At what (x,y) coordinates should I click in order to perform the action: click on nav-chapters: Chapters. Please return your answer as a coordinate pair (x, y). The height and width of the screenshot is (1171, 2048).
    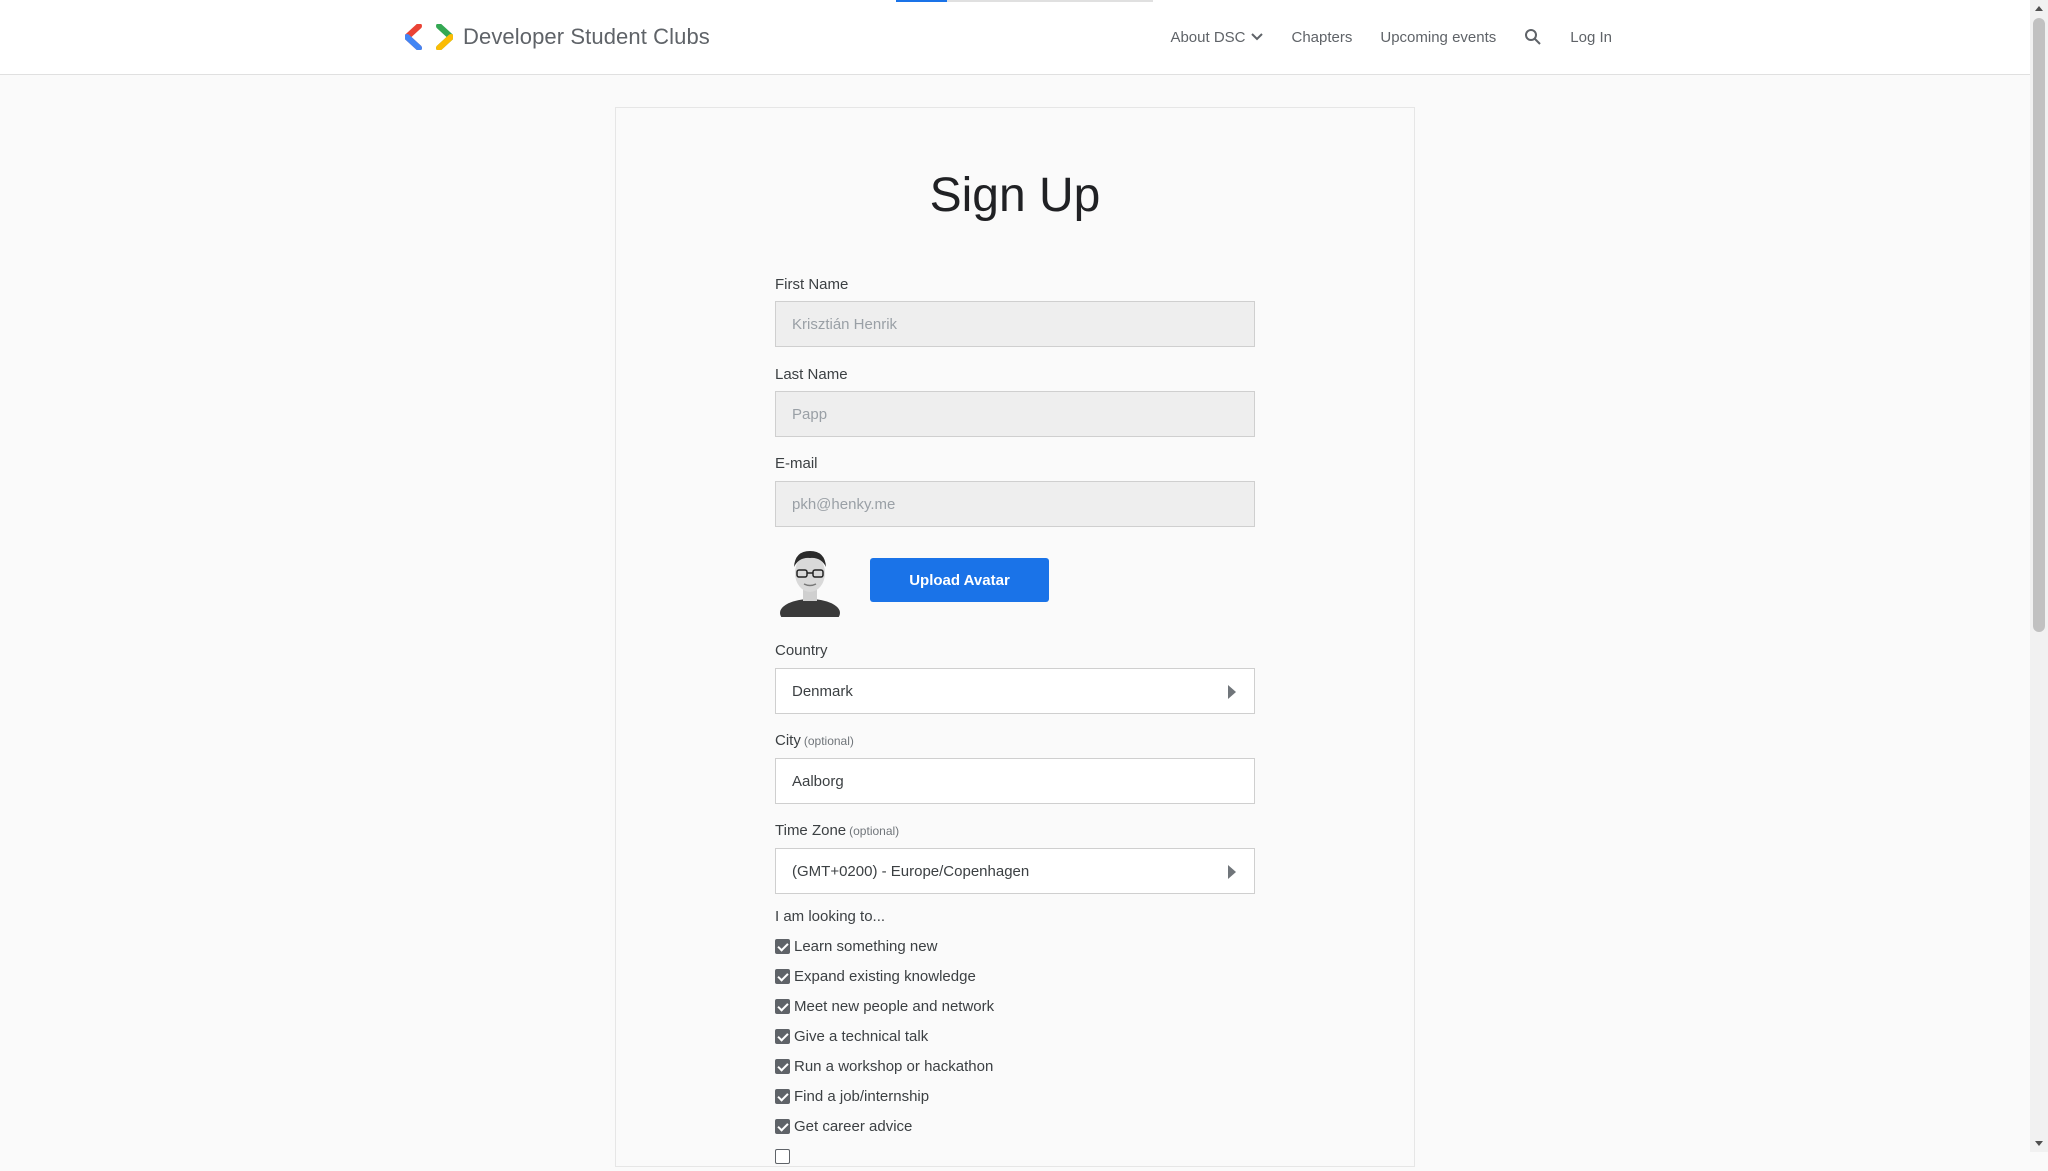
    Looking at the image, I should click on (1322, 37).